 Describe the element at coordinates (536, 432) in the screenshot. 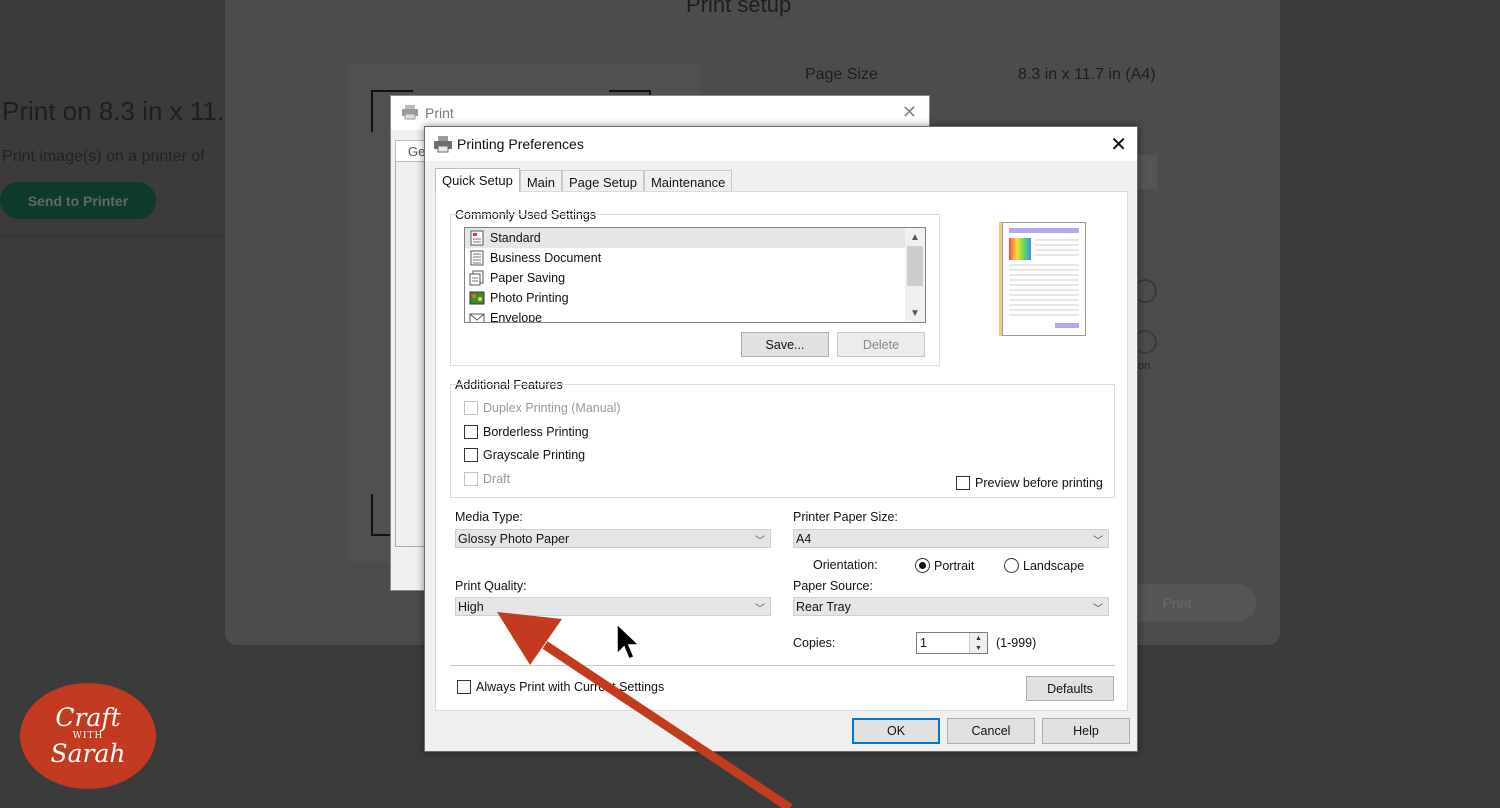

I see `borderless-printing-label: Borderless Printing` at that location.